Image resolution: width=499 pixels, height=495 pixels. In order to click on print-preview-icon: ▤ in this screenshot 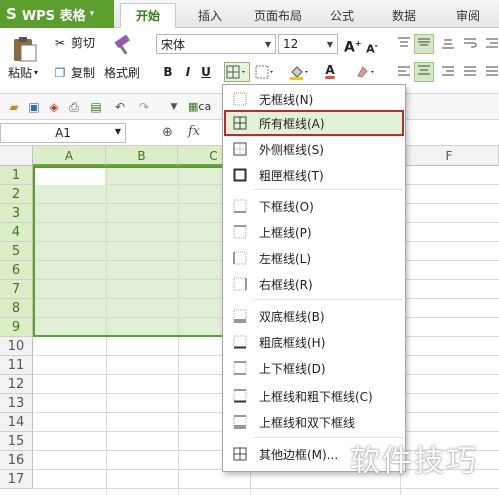, I will do `click(96, 107)`.